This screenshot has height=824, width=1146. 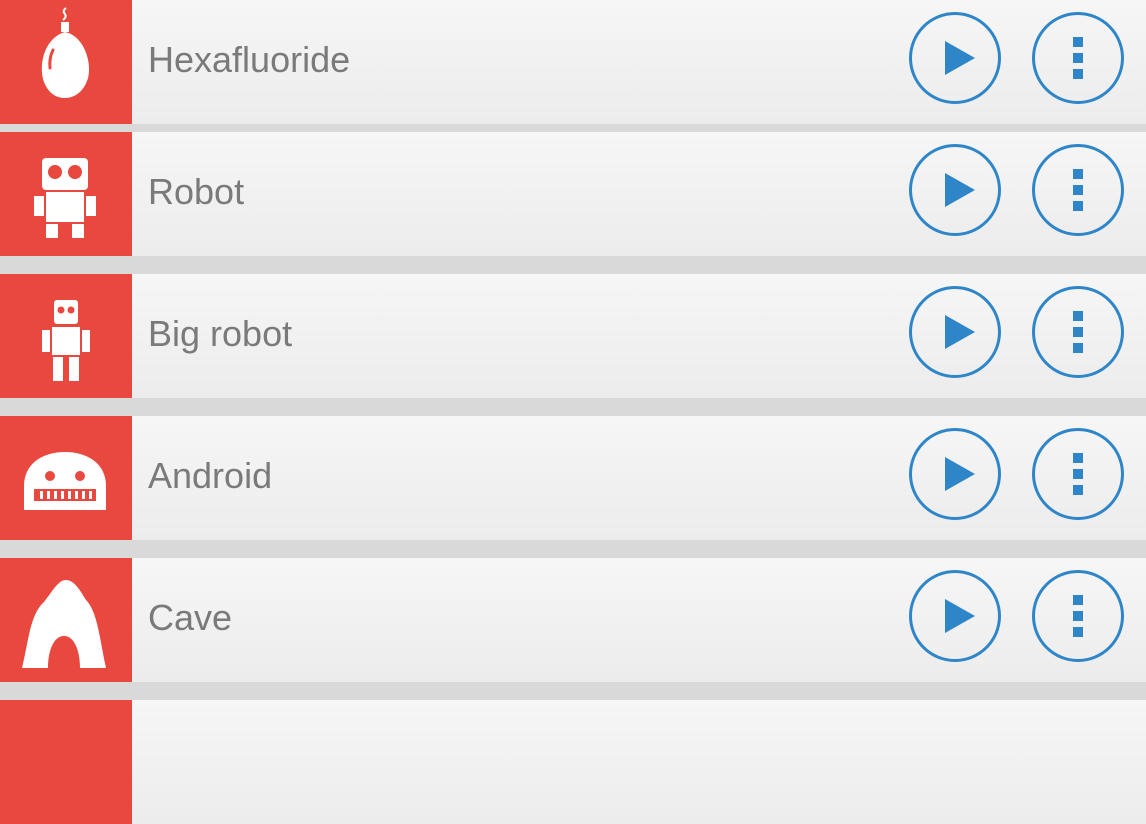 I want to click on sound-title: Hexafluoride, so click(x=249, y=59).